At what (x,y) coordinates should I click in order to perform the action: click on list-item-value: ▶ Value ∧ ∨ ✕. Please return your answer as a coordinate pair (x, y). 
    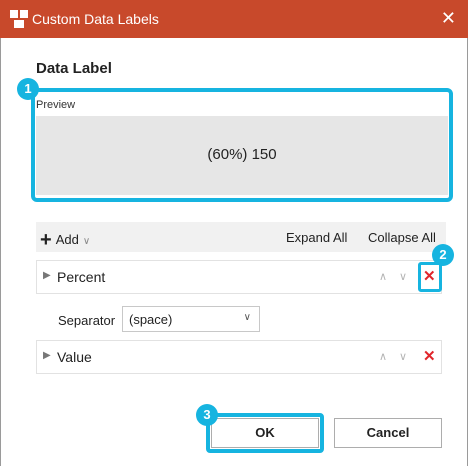
    Looking at the image, I should click on (239, 357).